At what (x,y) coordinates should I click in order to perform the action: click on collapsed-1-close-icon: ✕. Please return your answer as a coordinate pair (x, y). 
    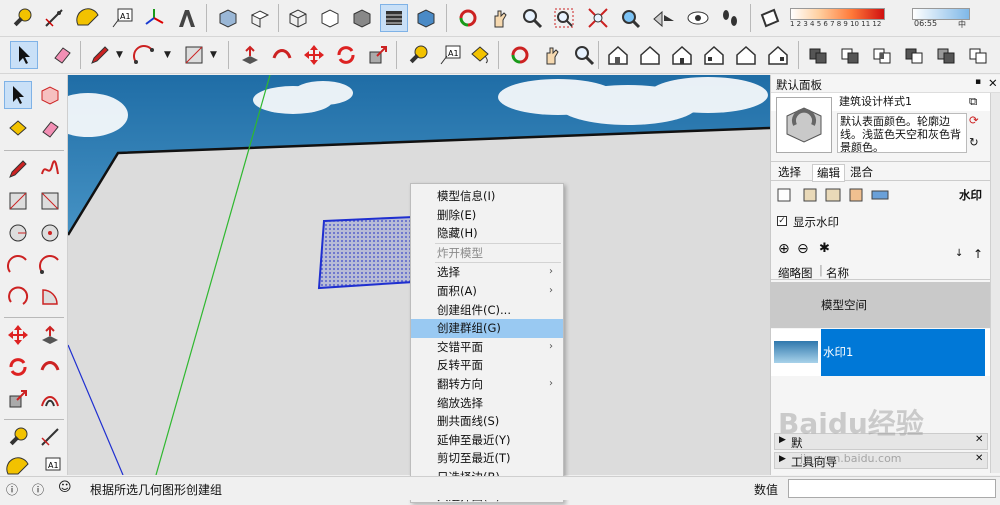
    Looking at the image, I should click on (979, 439).